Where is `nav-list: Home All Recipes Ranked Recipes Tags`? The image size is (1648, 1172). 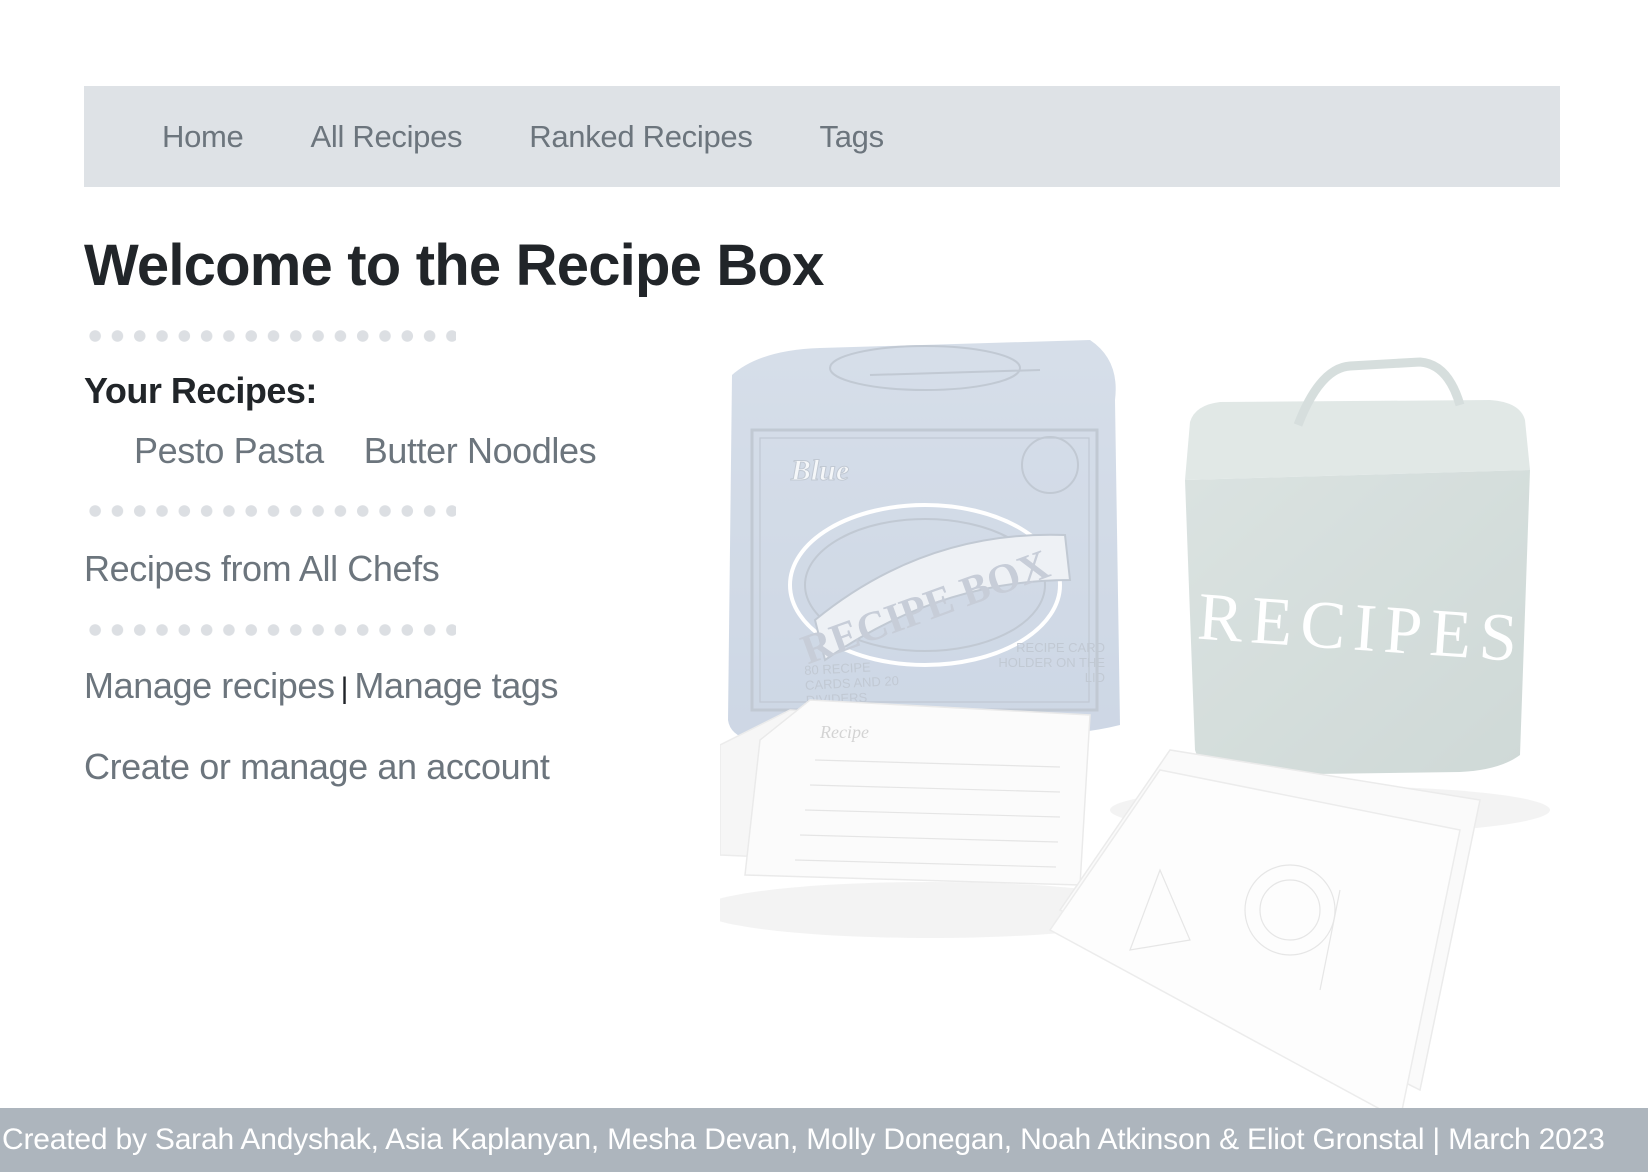
nav-list: Home All Recipes Ranked Recipes Tags is located at coordinates (517, 136).